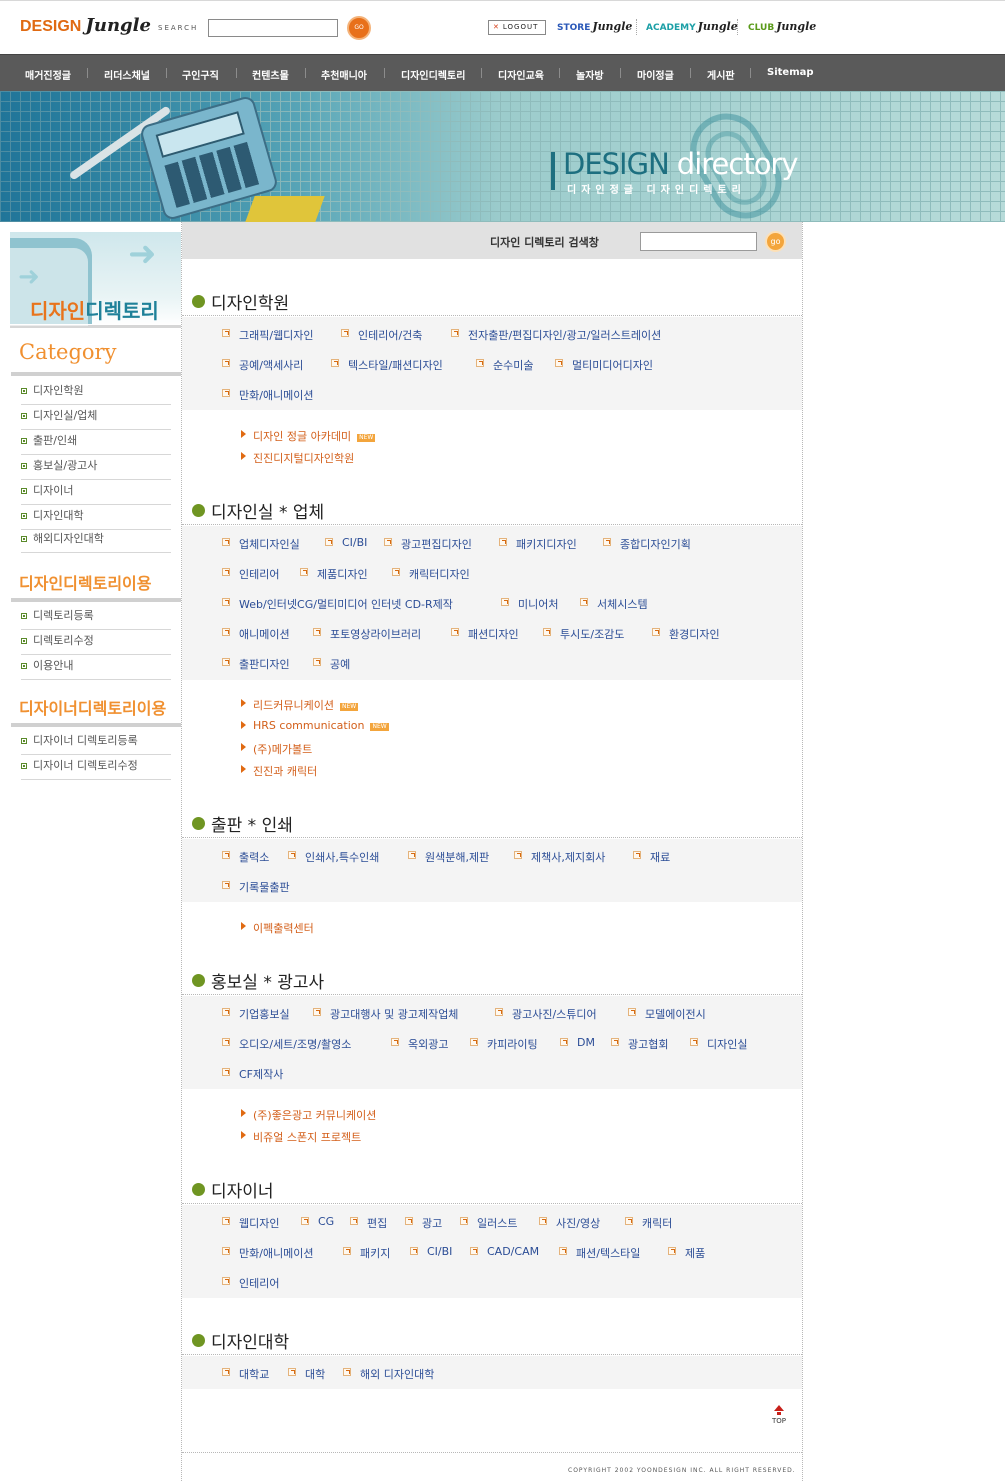  I want to click on subcategory-link: 광고사진/스튜디어, so click(546, 1014).